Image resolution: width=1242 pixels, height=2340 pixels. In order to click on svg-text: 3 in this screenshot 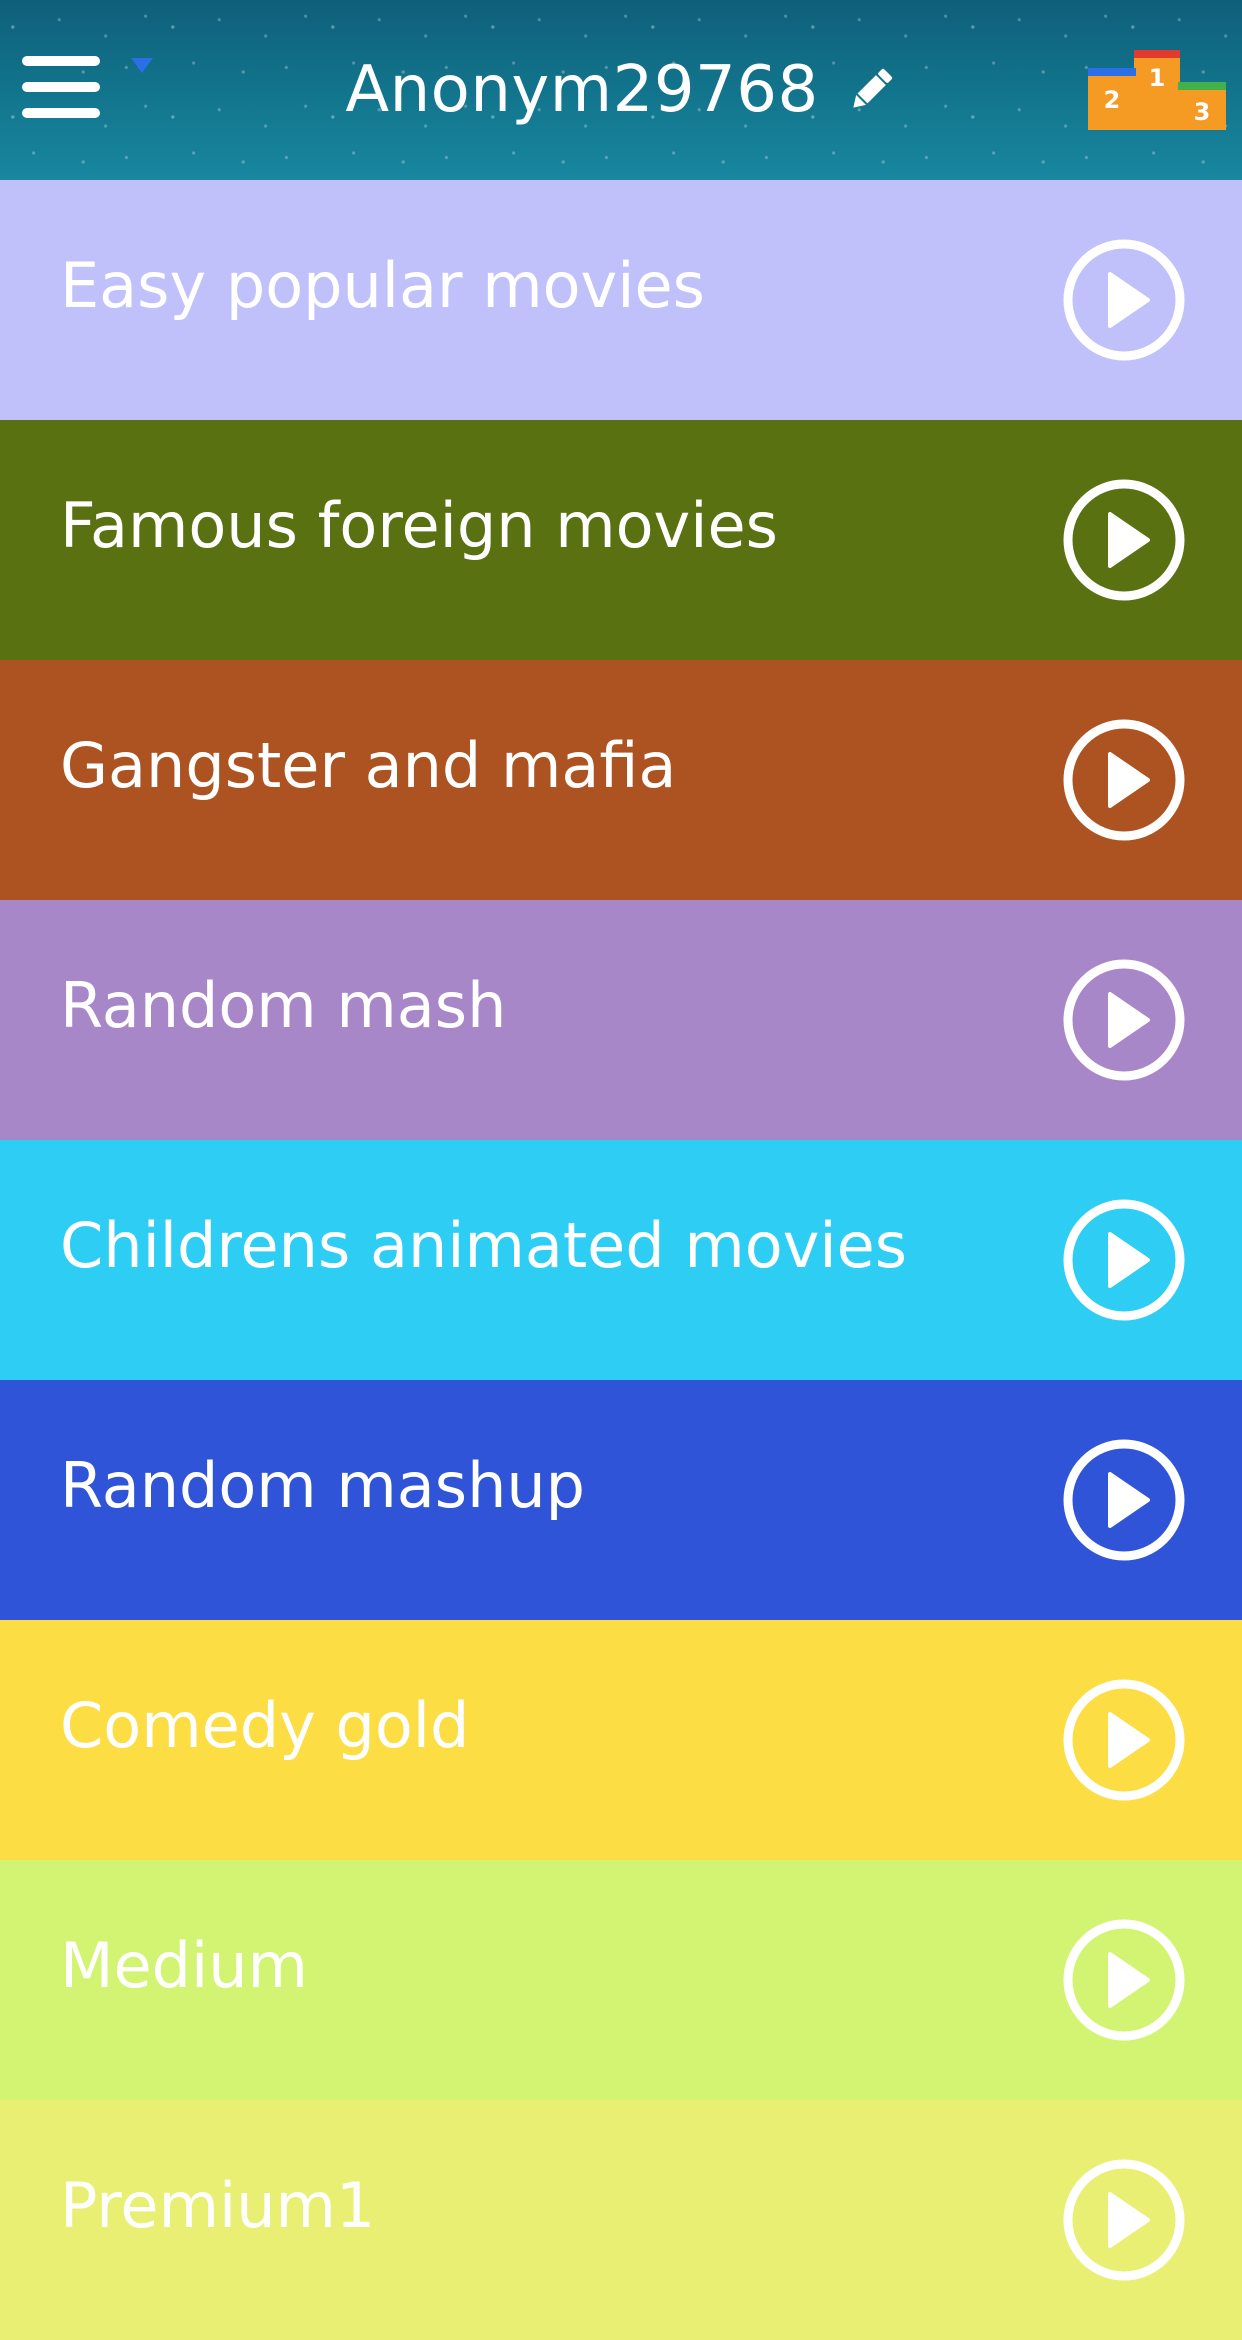, I will do `click(1202, 112)`.